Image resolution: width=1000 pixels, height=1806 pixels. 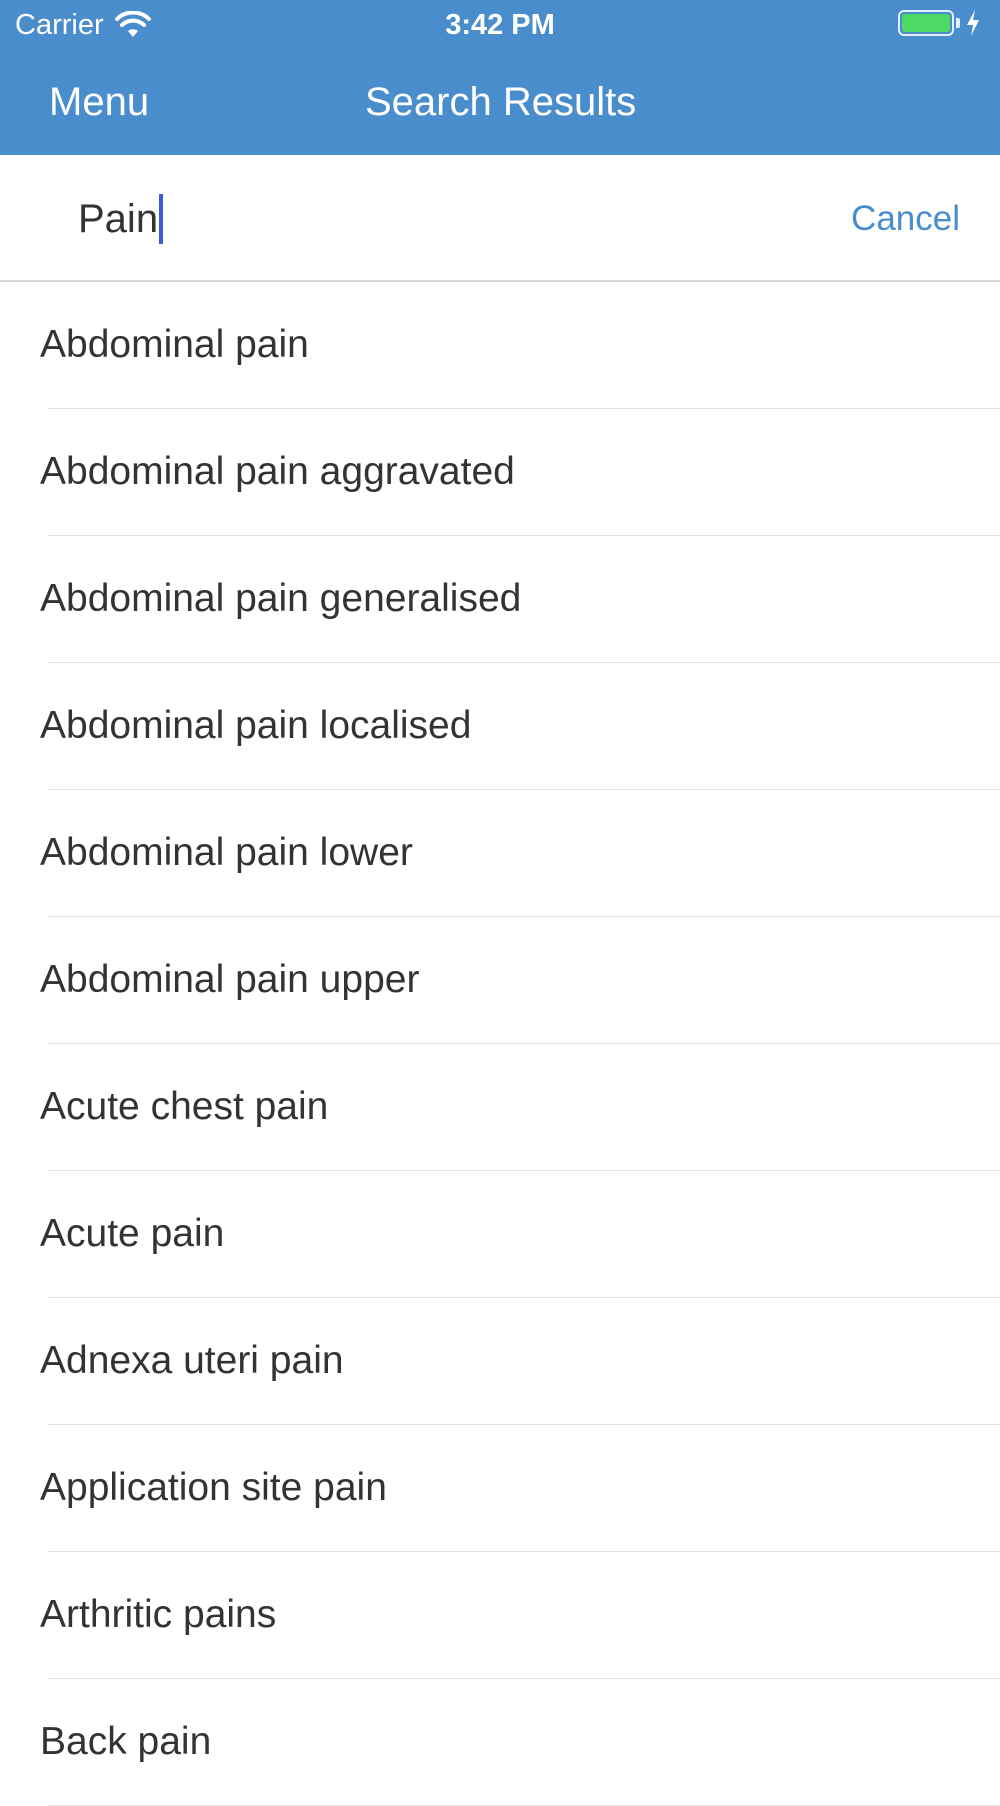 I want to click on status-bar: Carrier 3:42 PM, so click(x=500, y=25).